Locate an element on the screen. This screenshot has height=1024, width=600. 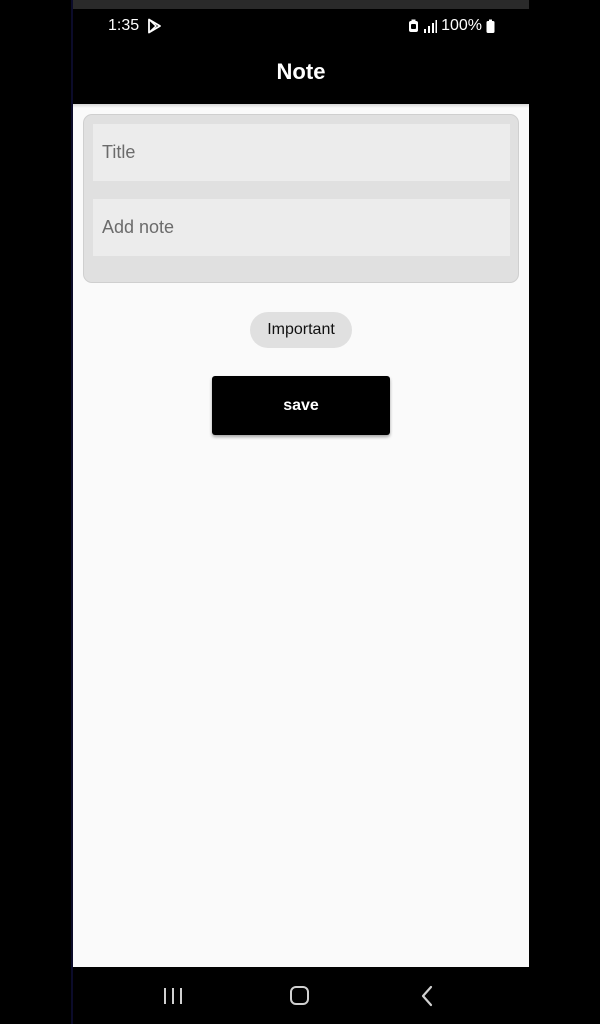
battery-percentage: 100% is located at coordinates (461, 25).